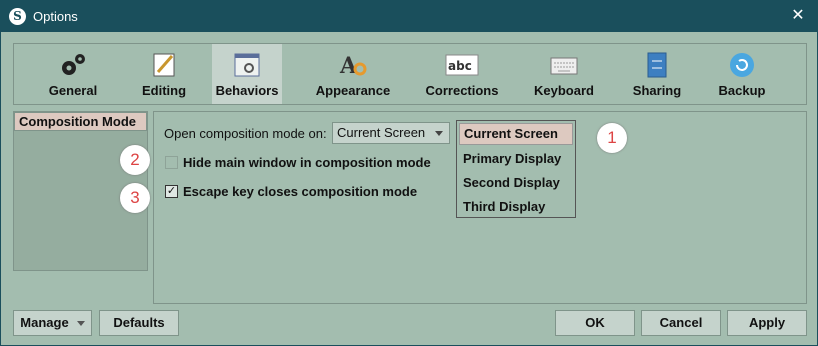 Image resolution: width=818 pixels, height=346 pixels. What do you see at coordinates (657, 90) in the screenshot?
I see `tab-label: Sharing` at bounding box center [657, 90].